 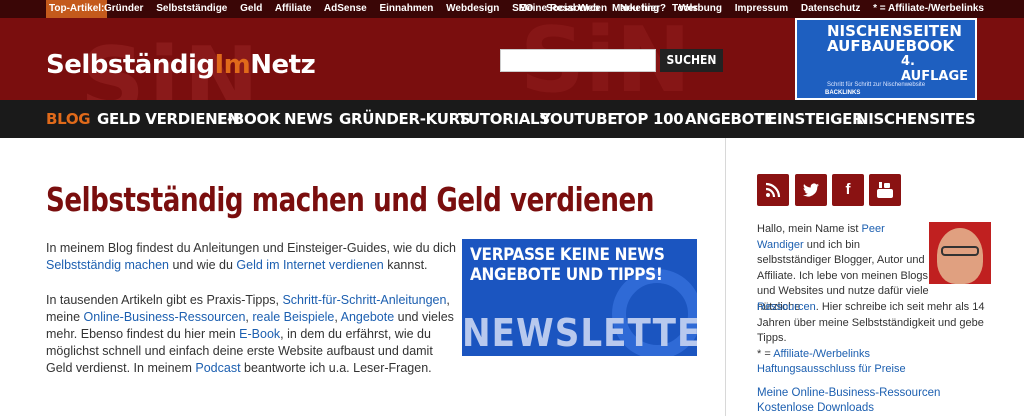 I want to click on details-text: beantworte ich u.a. Leser-Fragen., so click(x=336, y=368).